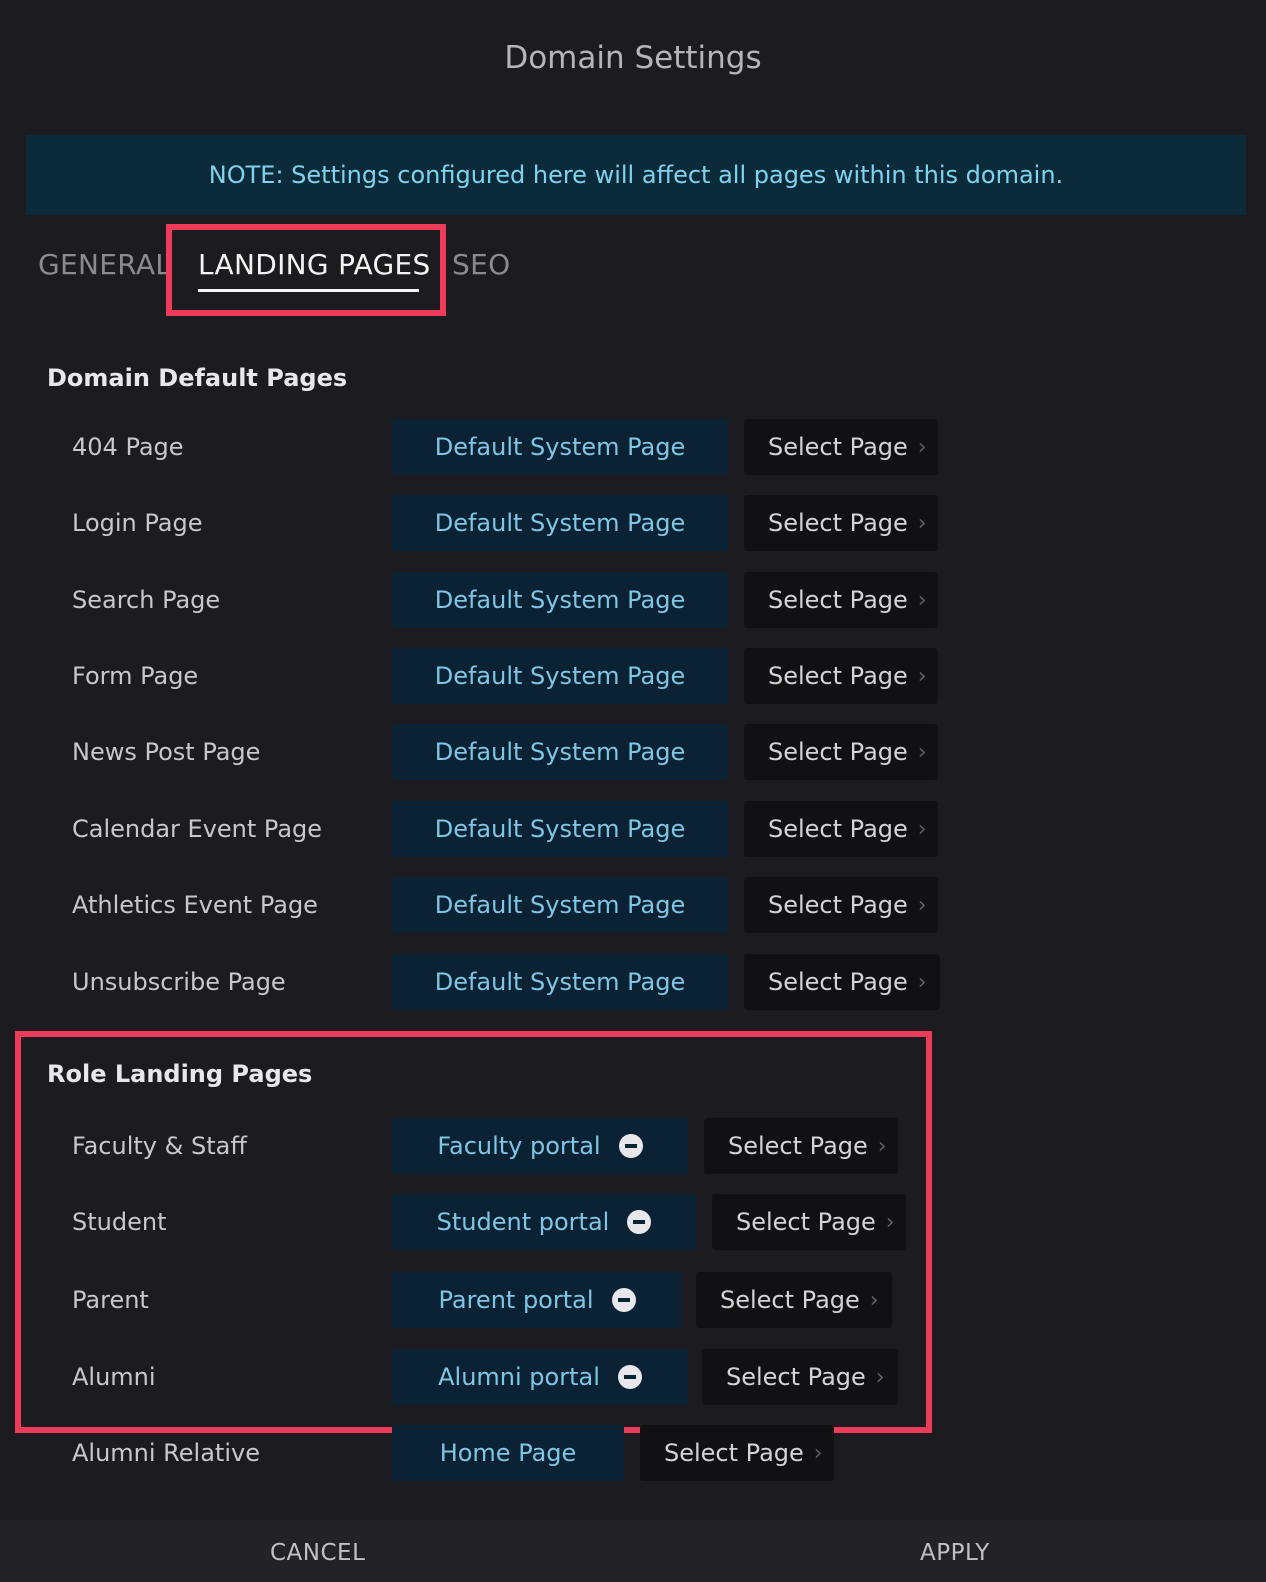 The width and height of the screenshot is (1266, 1582). Describe the element at coordinates (197, 829) in the screenshot. I see `row-label: Calendar Event Page` at that location.